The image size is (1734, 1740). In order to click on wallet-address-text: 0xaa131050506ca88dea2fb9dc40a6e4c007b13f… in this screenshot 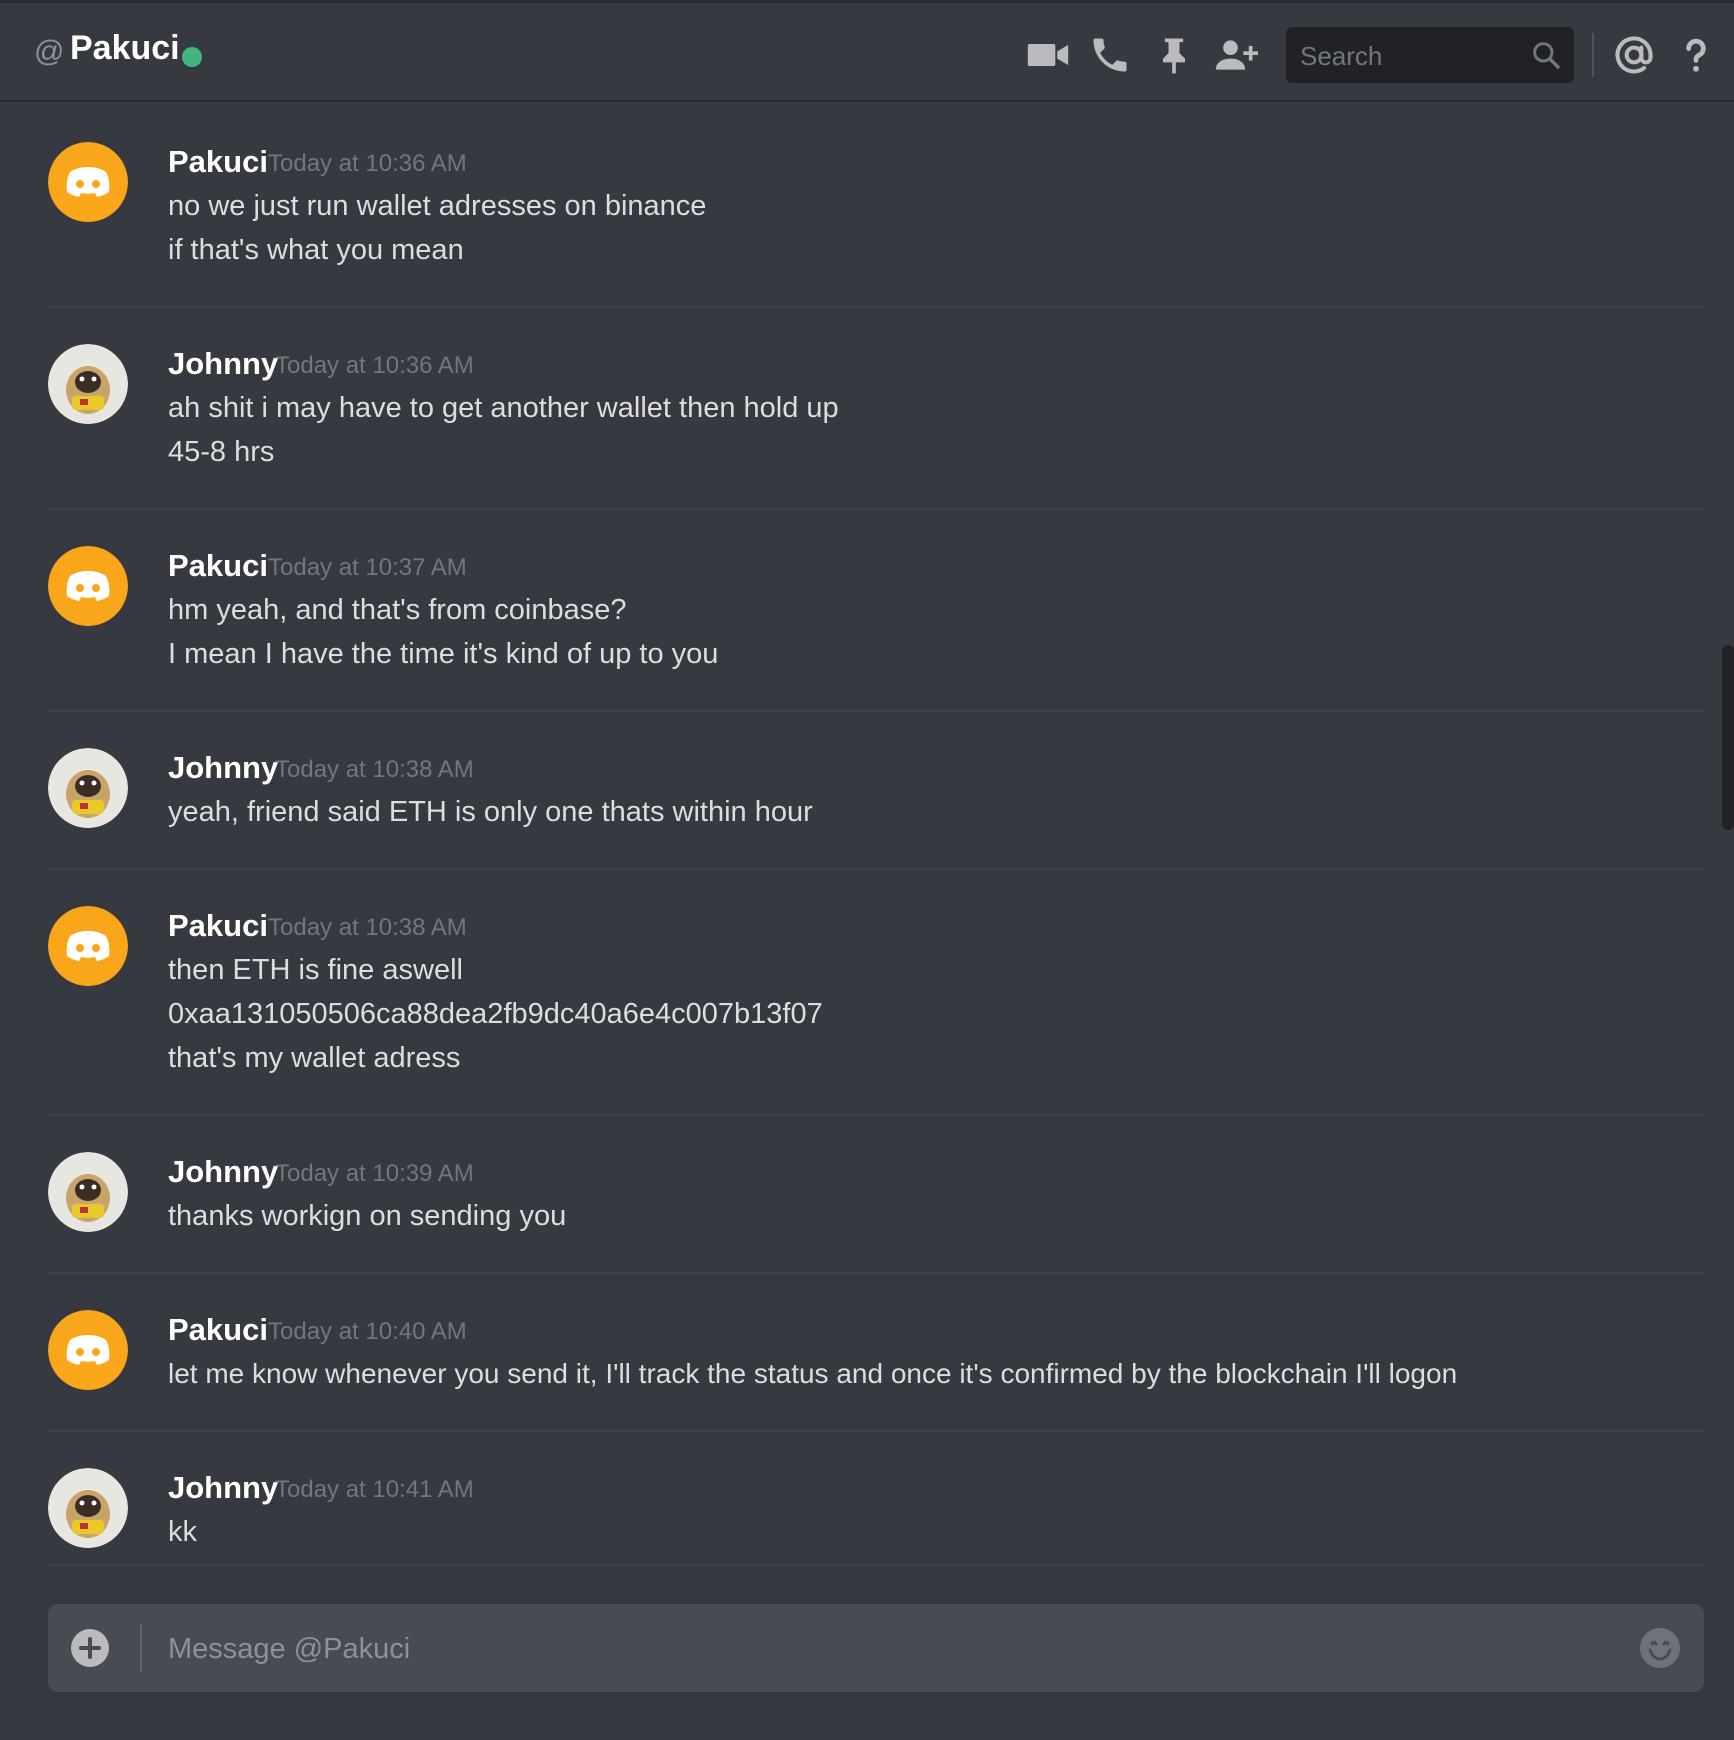, I will do `click(495, 1014)`.